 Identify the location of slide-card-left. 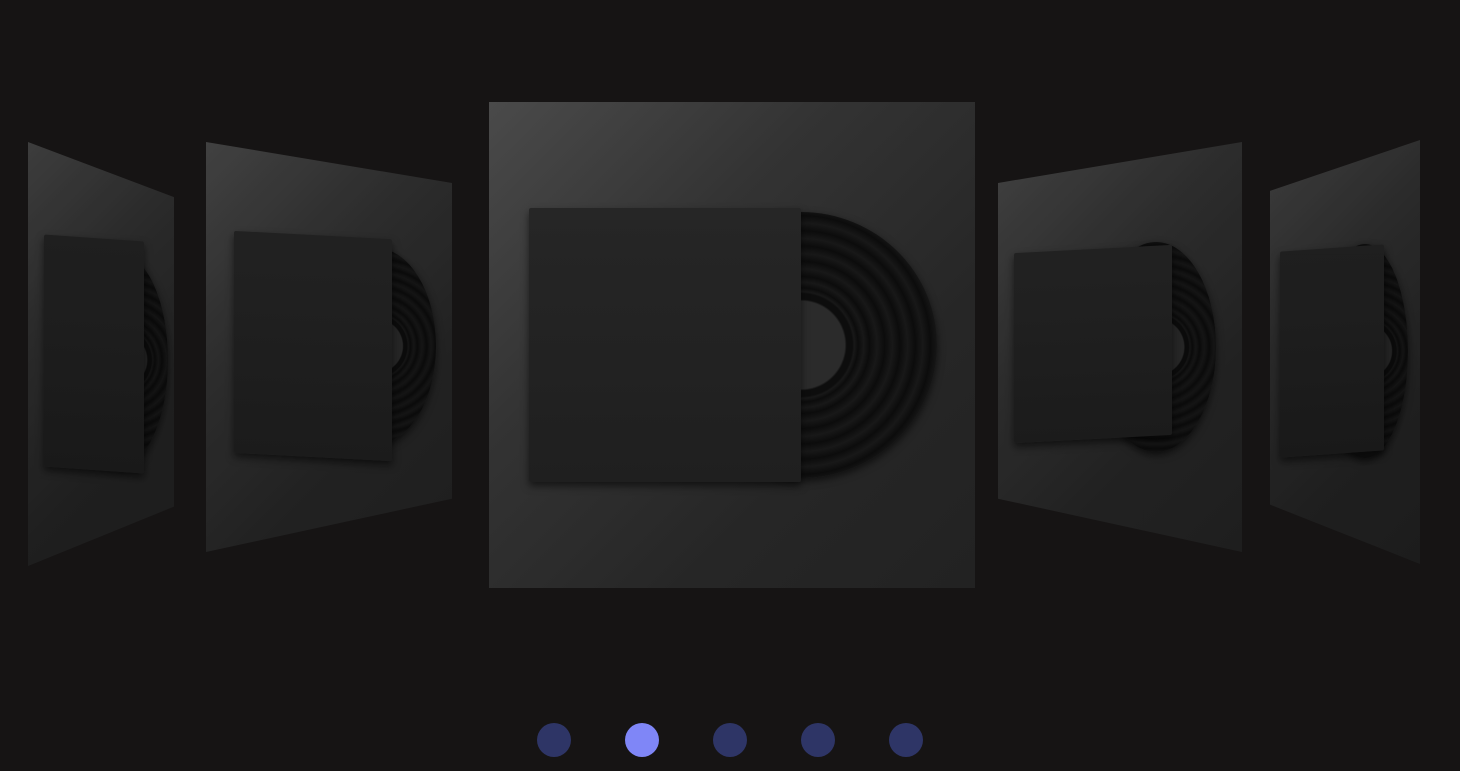
(329, 347).